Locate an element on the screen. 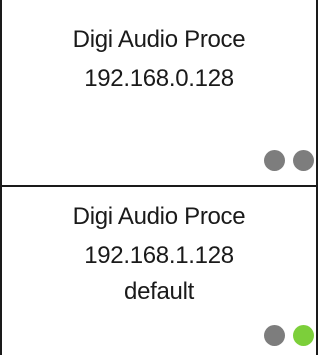  device-ip: 192.168.0.128 is located at coordinates (159, 78).